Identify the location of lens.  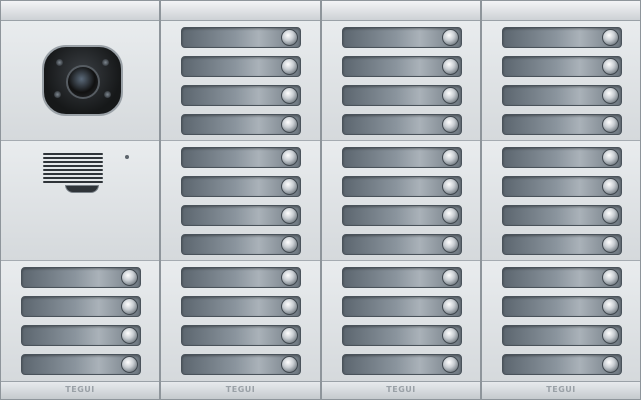
(83, 82).